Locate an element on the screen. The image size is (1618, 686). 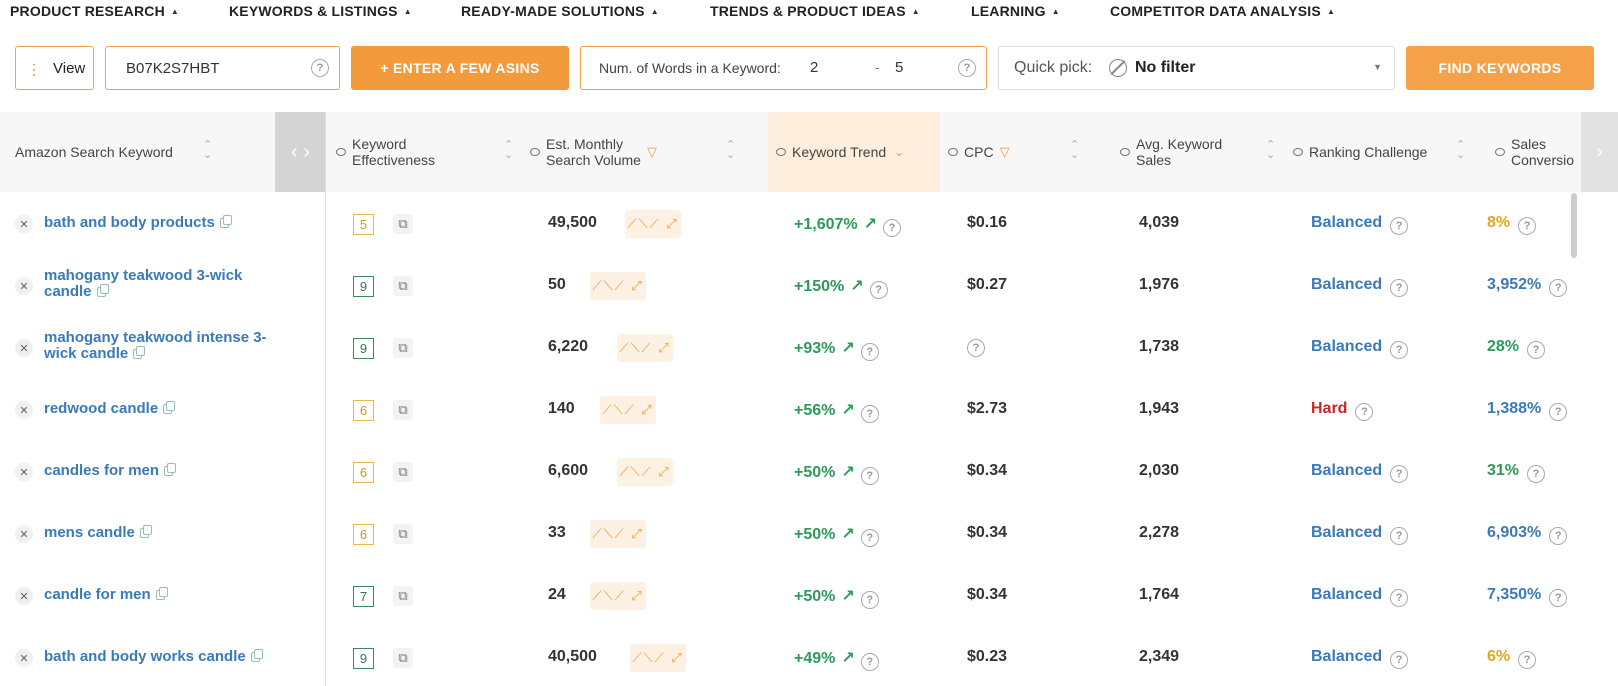
scroll-left-button: ‹ › is located at coordinates (300, 152).